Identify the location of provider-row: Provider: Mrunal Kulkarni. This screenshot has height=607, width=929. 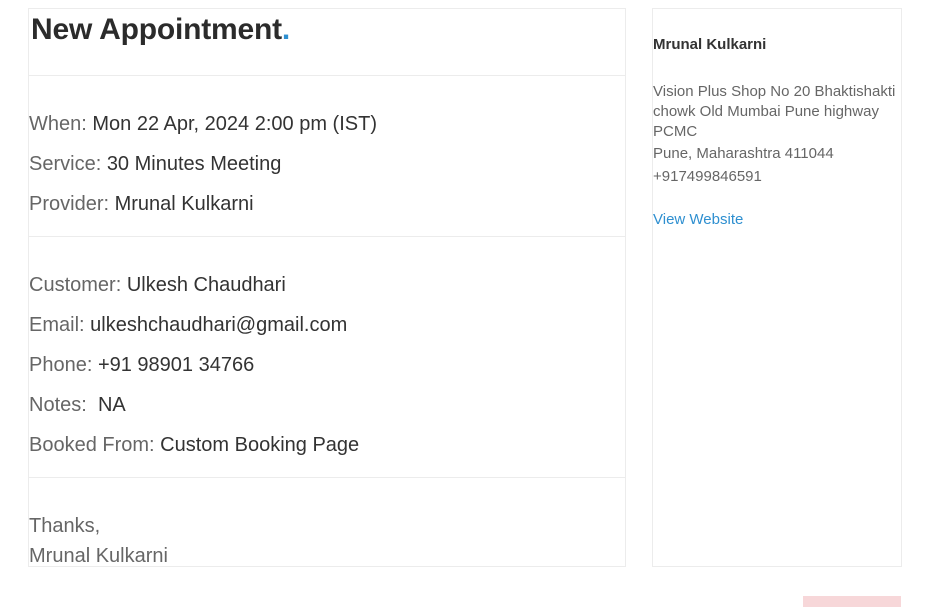
(141, 204).